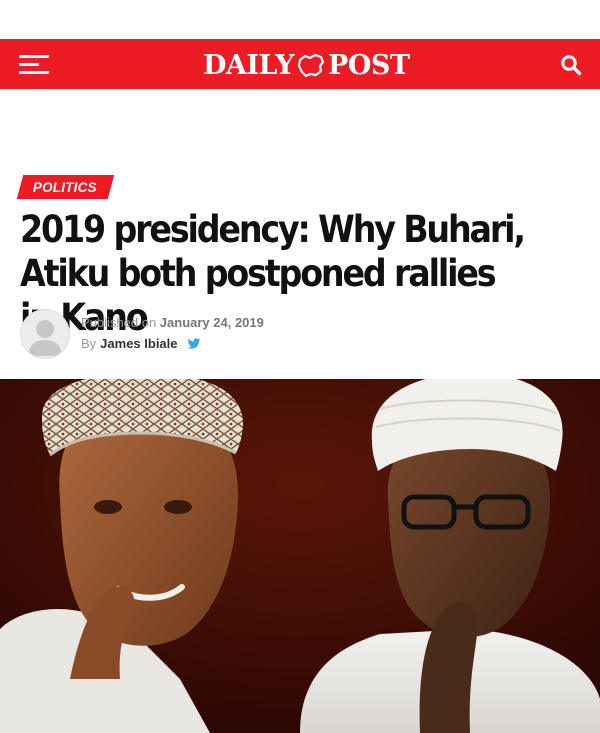 This screenshot has height=733, width=600. Describe the element at coordinates (571, 65) in the screenshot. I see `search-icon` at that location.